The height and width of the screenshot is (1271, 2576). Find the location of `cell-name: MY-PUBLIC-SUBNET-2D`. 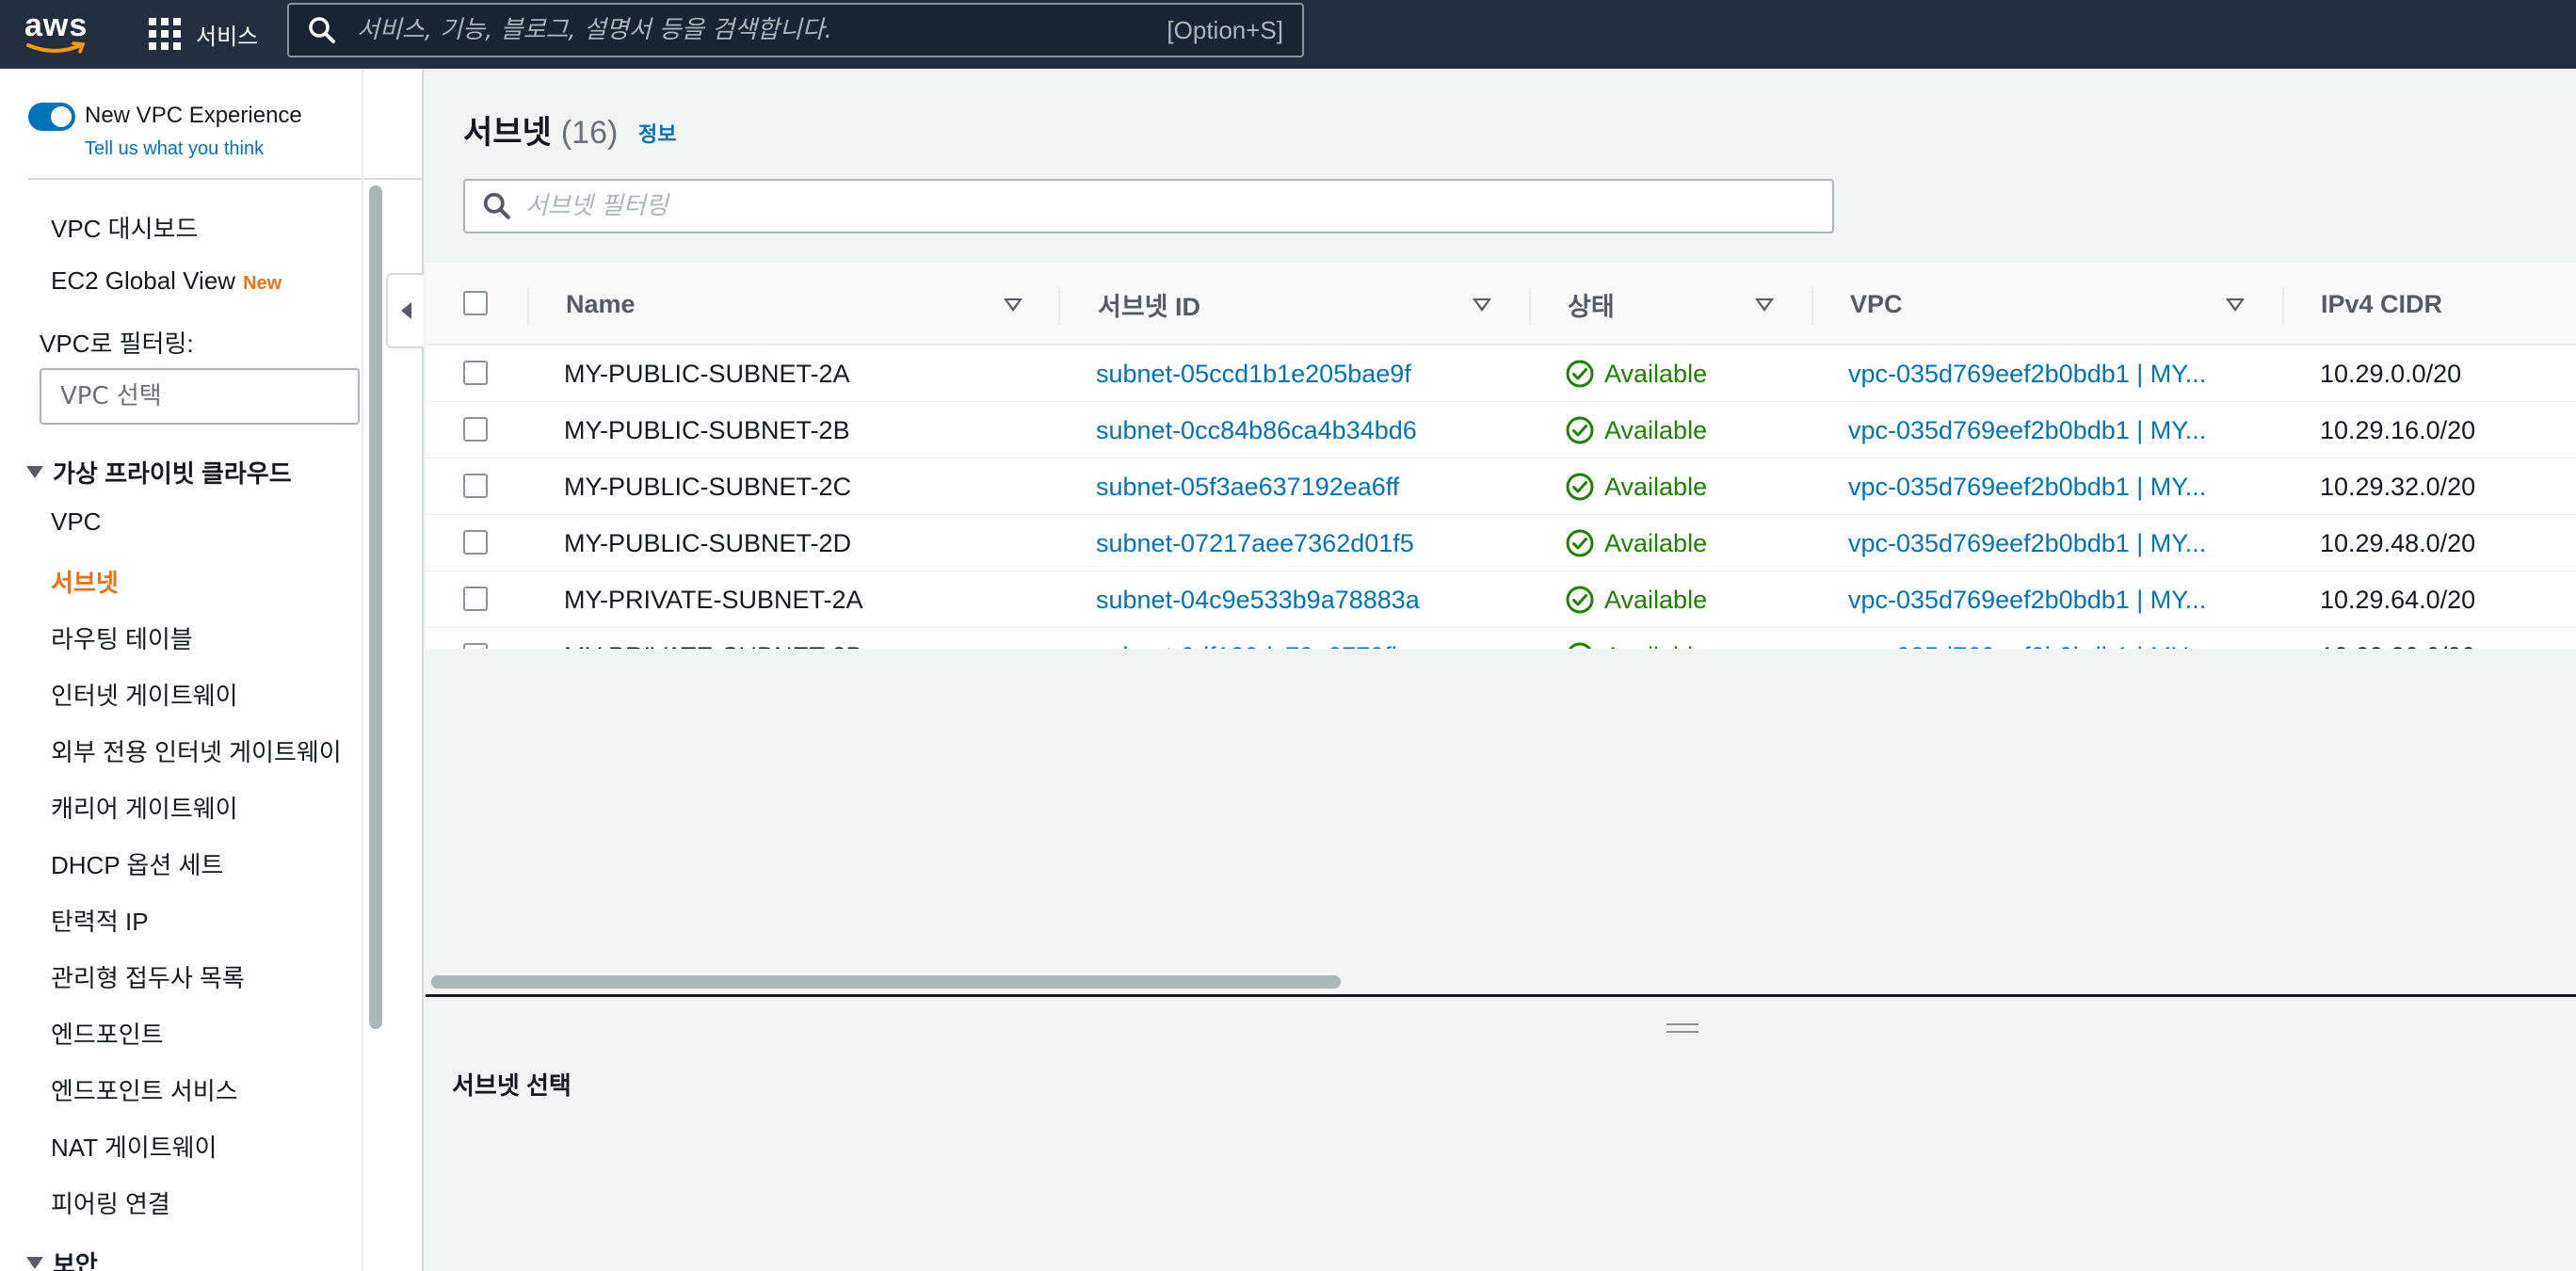

cell-name: MY-PUBLIC-SUBNET-2D is located at coordinates (708, 542).